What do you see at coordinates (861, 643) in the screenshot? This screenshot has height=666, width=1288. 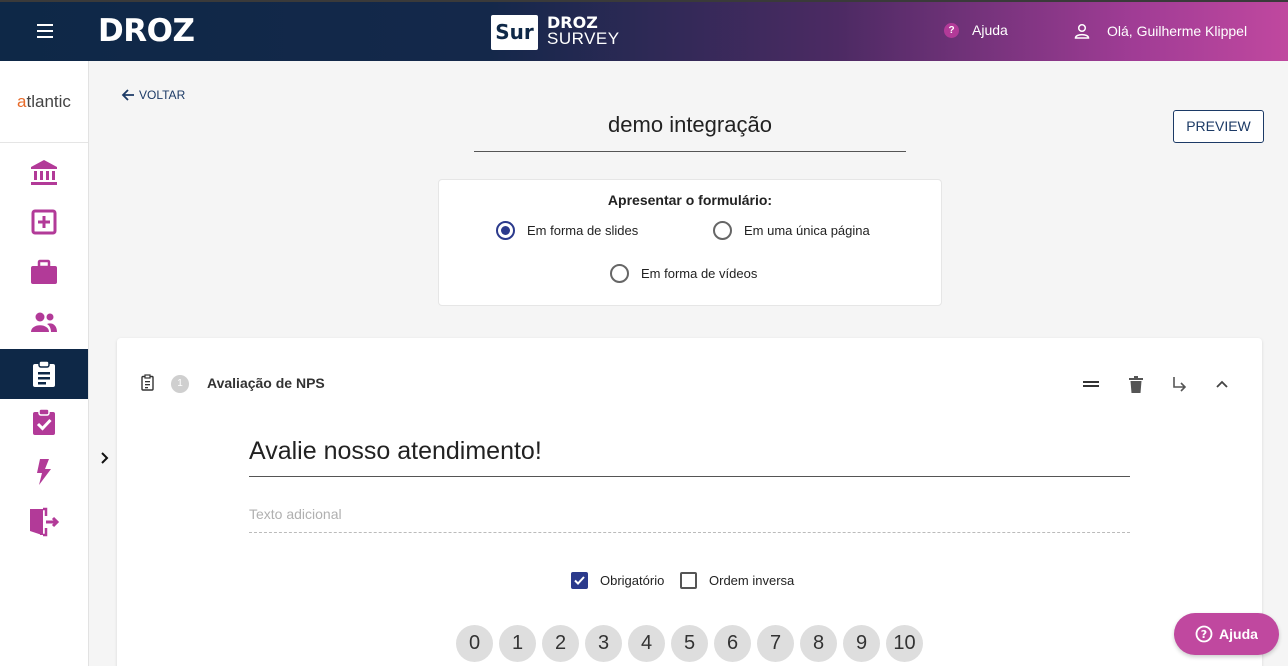 I see `nps-option-9: 9` at bounding box center [861, 643].